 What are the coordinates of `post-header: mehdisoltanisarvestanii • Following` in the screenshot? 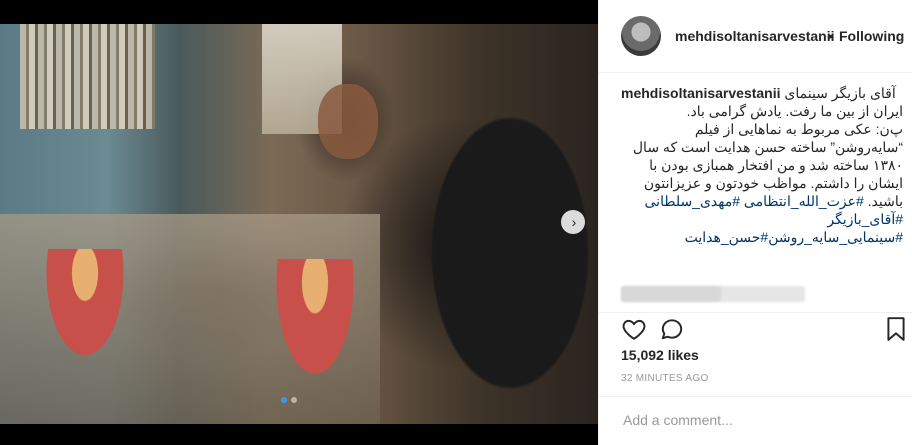 It's located at (755, 36).